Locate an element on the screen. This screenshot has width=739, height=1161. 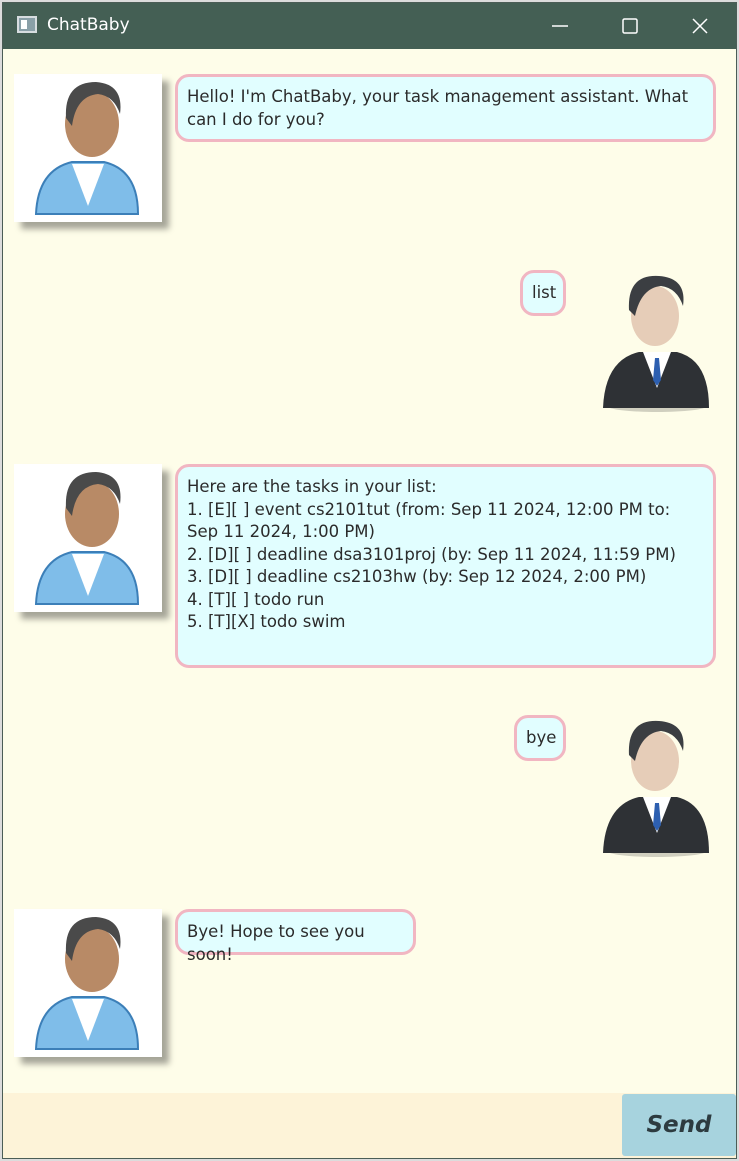
close-icon is located at coordinates (700, 26).